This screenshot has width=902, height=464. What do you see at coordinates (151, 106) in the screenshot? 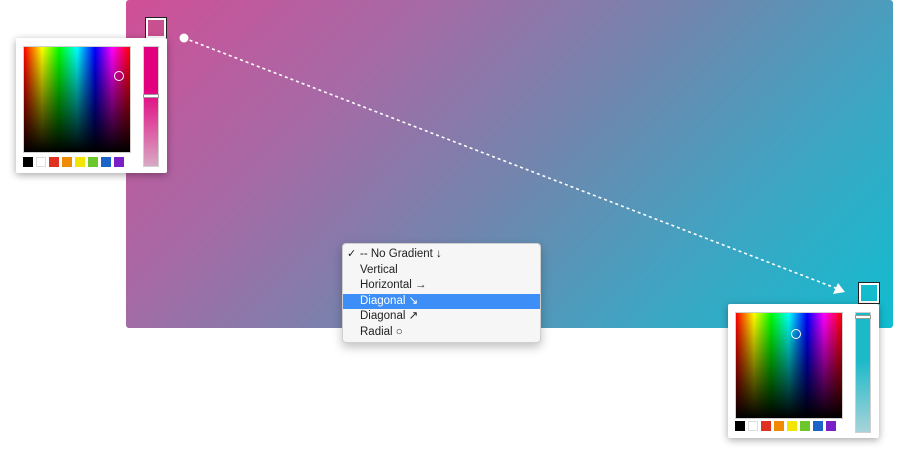
I see `start-opacity-slider` at bounding box center [151, 106].